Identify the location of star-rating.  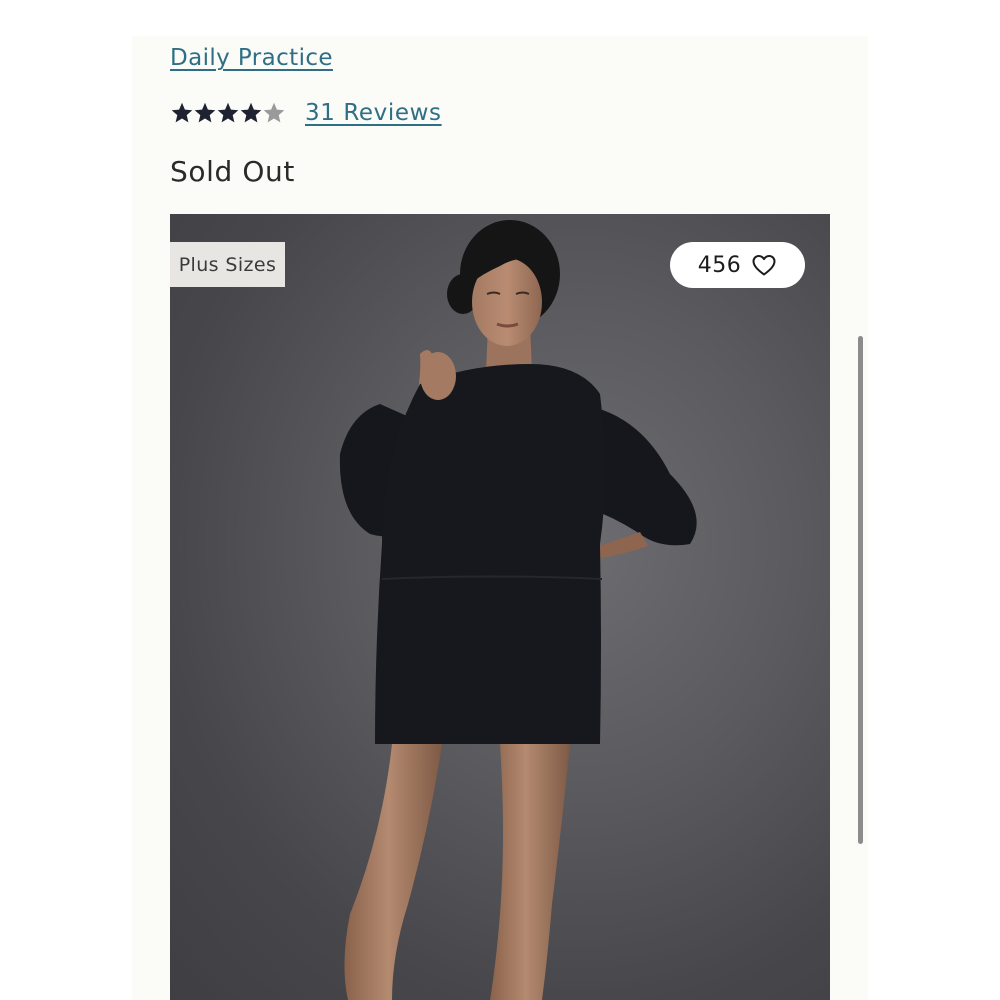
(227, 113).